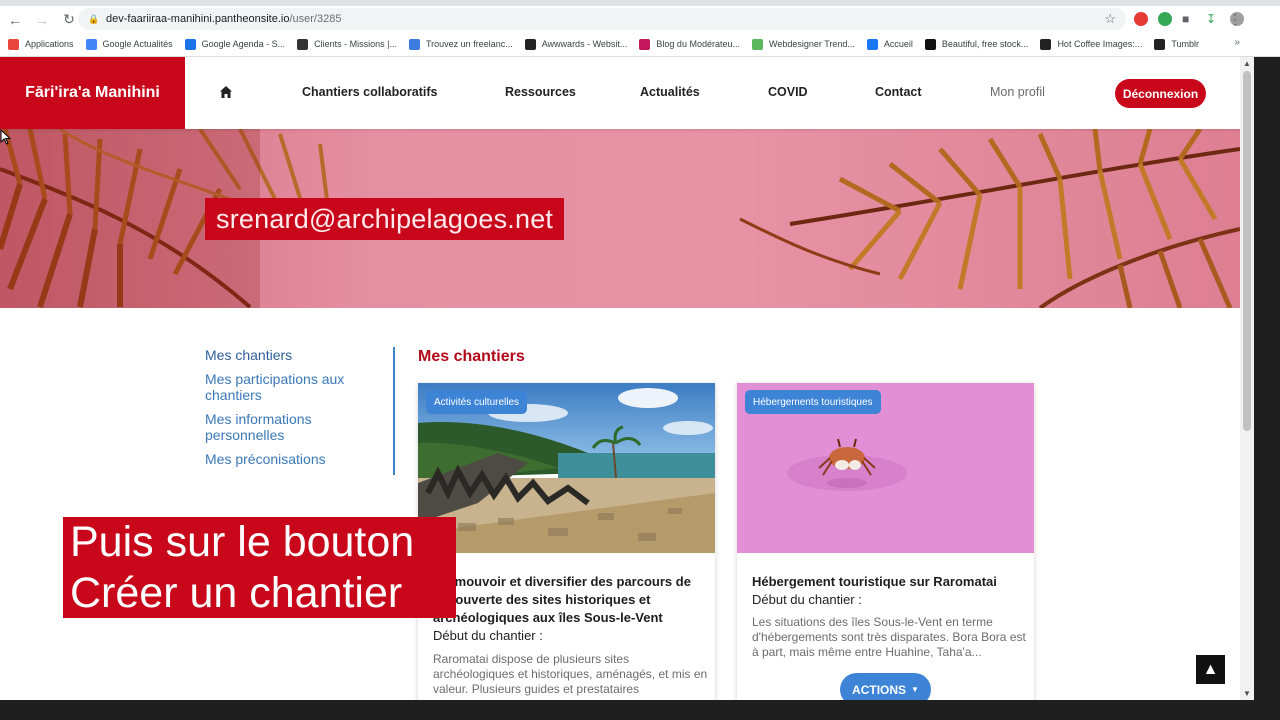  I want to click on bookmark-item: Applications, so click(41, 44).